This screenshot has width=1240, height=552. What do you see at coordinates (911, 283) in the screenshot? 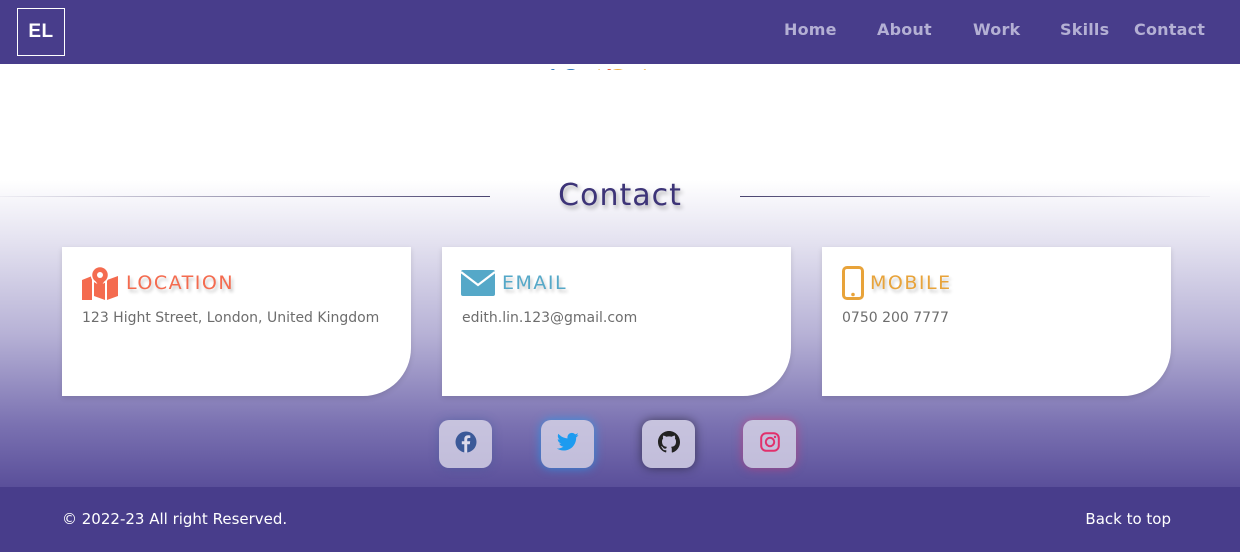
I see `mobile-title: MOBILE` at bounding box center [911, 283].